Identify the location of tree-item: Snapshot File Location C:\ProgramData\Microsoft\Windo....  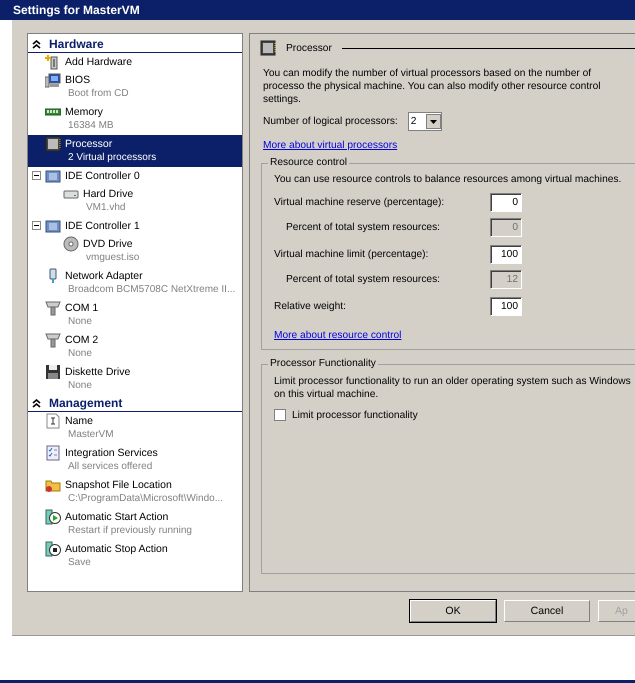
(135, 492).